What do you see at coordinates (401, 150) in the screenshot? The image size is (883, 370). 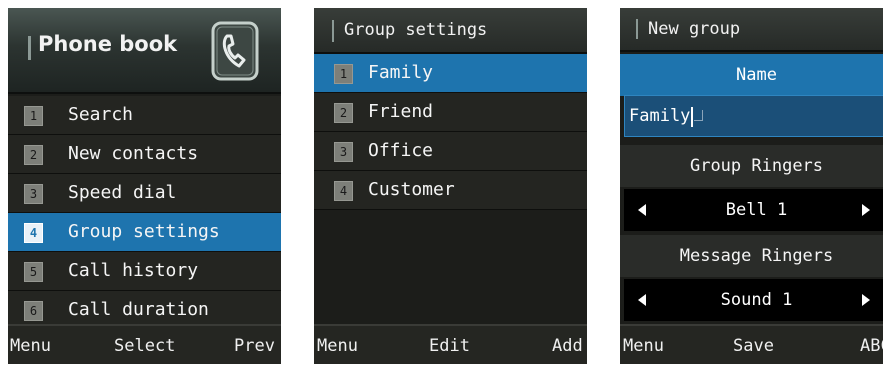 I see `item-label: Office` at bounding box center [401, 150].